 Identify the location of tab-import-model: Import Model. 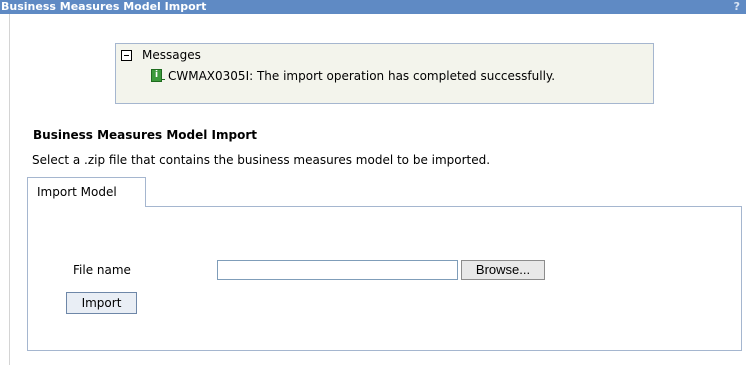
(86, 192).